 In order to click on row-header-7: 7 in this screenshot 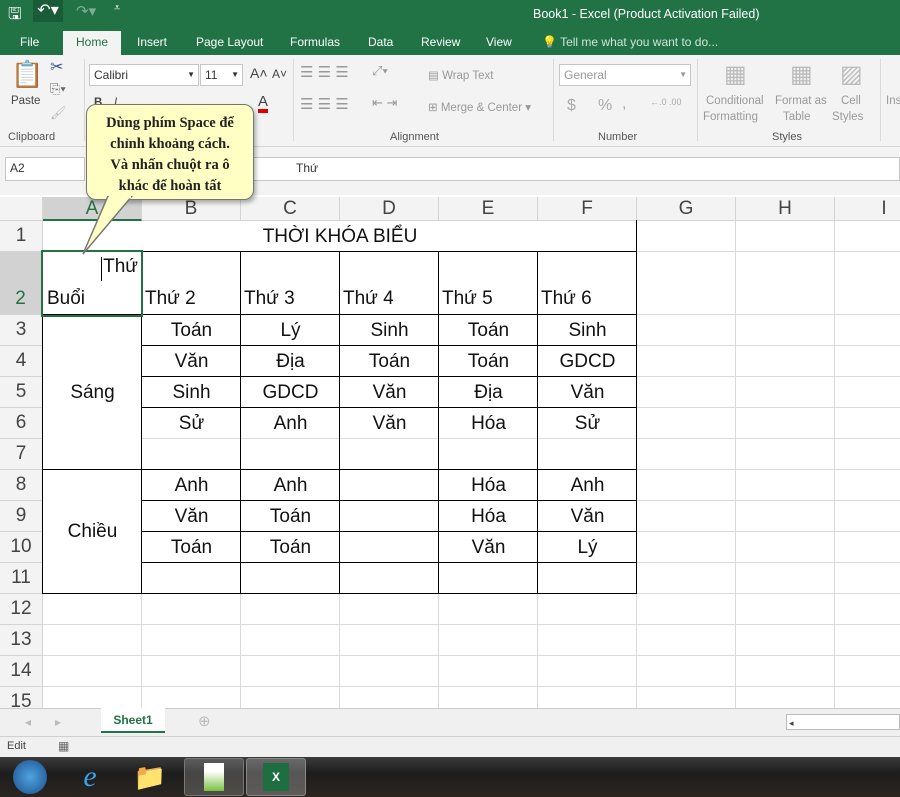, I will do `click(21, 454)`.